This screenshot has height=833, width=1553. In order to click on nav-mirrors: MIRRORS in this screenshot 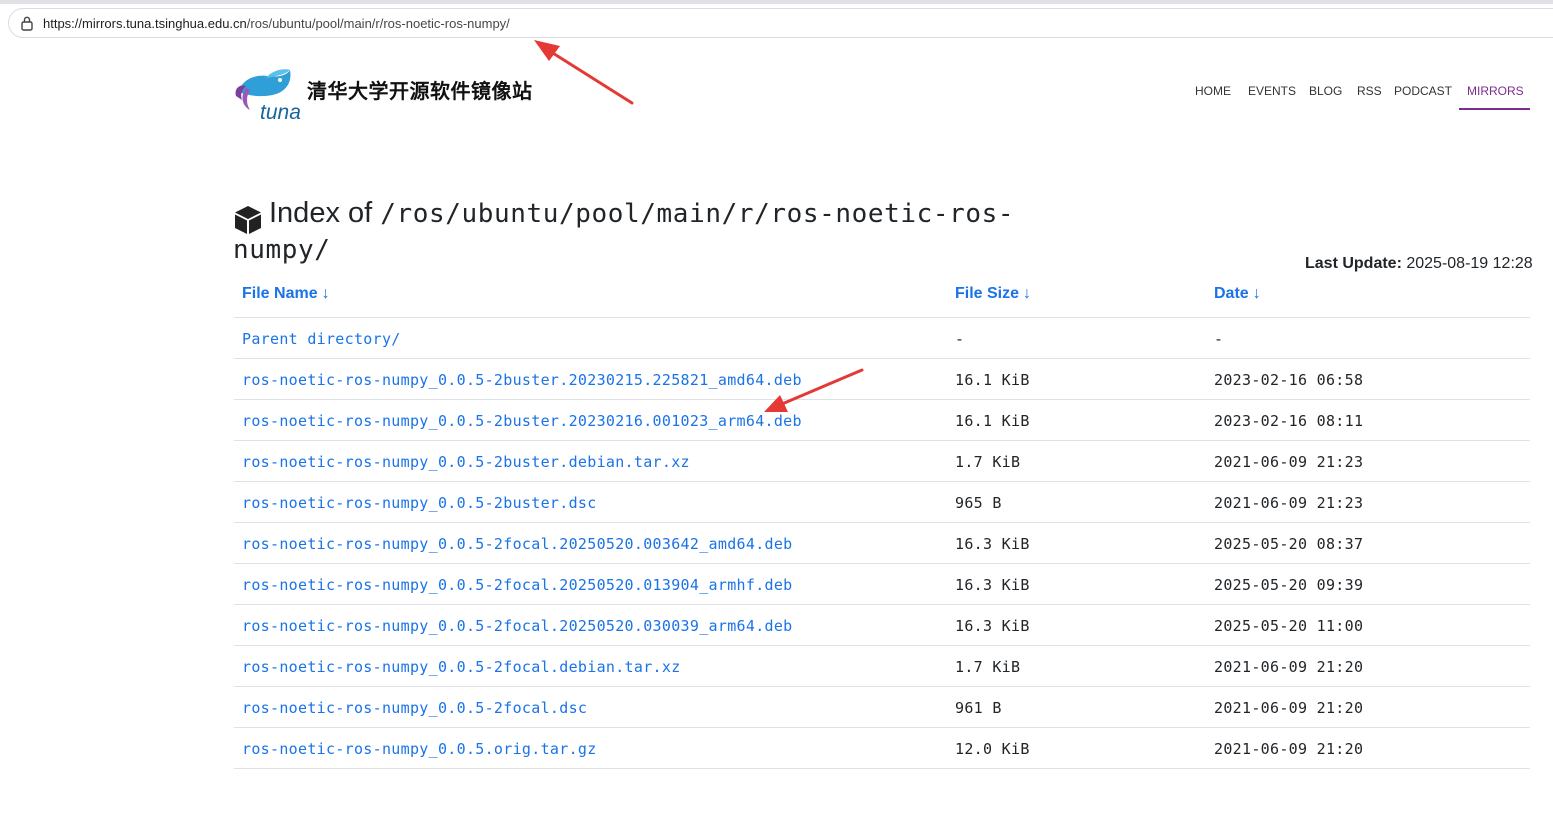, I will do `click(1495, 91)`.